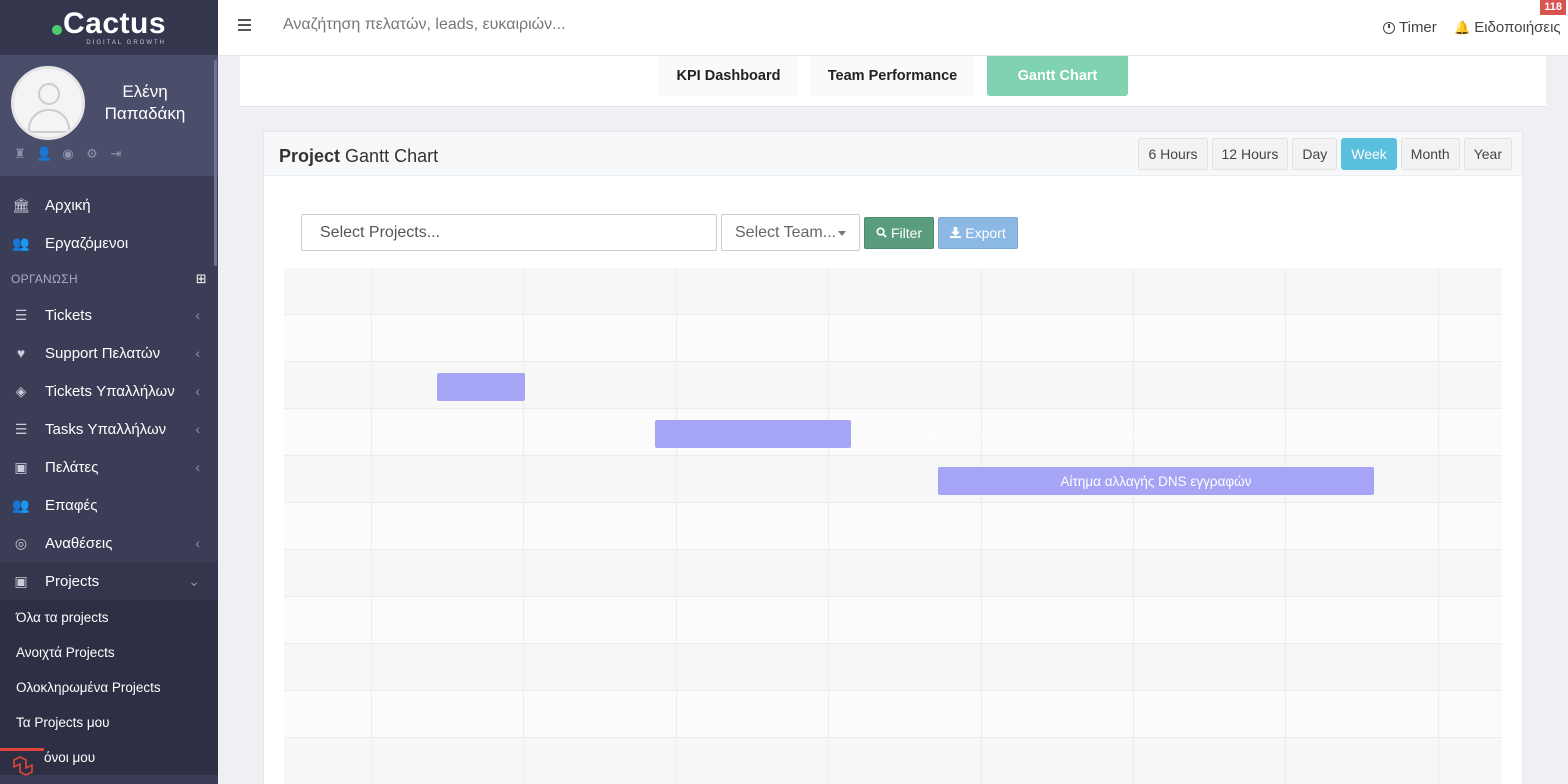 This screenshot has width=1568, height=784. Describe the element at coordinates (194, 580) in the screenshot. I see `chevron-down-icon: ⌄` at that location.